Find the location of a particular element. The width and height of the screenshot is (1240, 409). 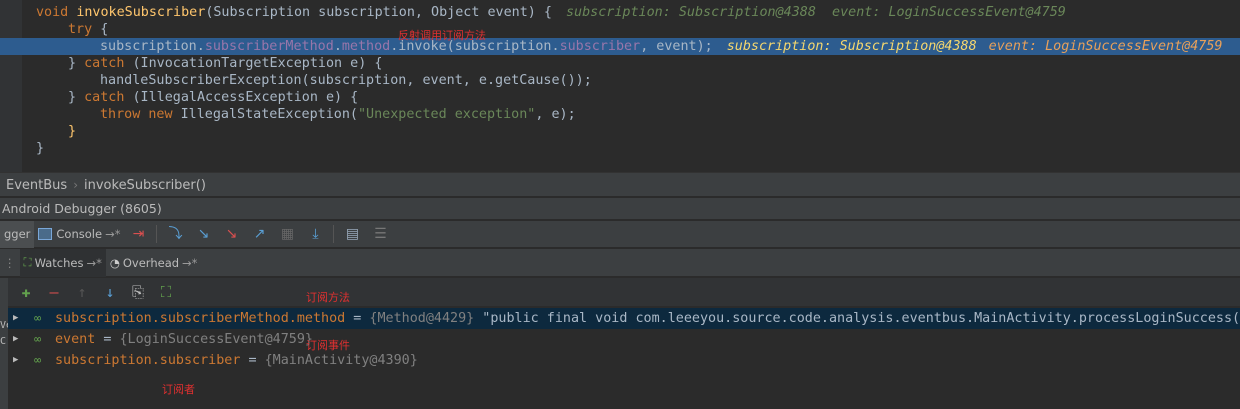

drop-frame-icon: ▦ is located at coordinates (287, 234).